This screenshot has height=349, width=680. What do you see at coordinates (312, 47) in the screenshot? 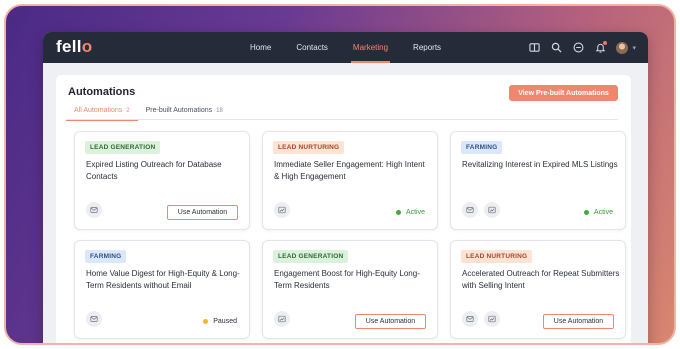
I see `nav-contacts: Contacts` at bounding box center [312, 47].